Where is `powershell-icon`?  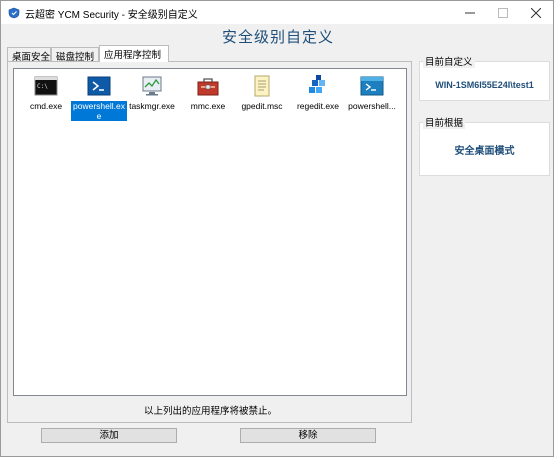
powershell-icon is located at coordinates (99, 86).